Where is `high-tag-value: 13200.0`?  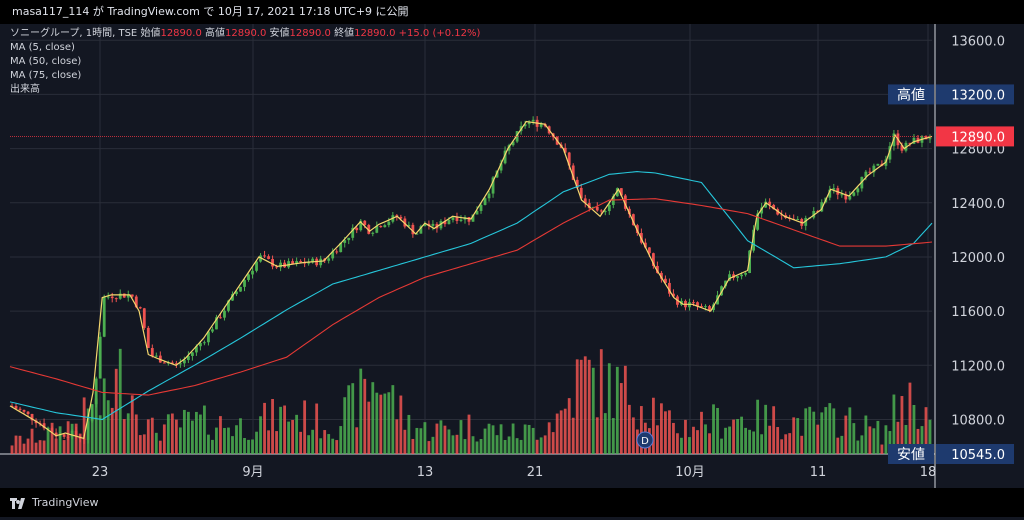
high-tag-value: 13200.0 is located at coordinates (978, 95).